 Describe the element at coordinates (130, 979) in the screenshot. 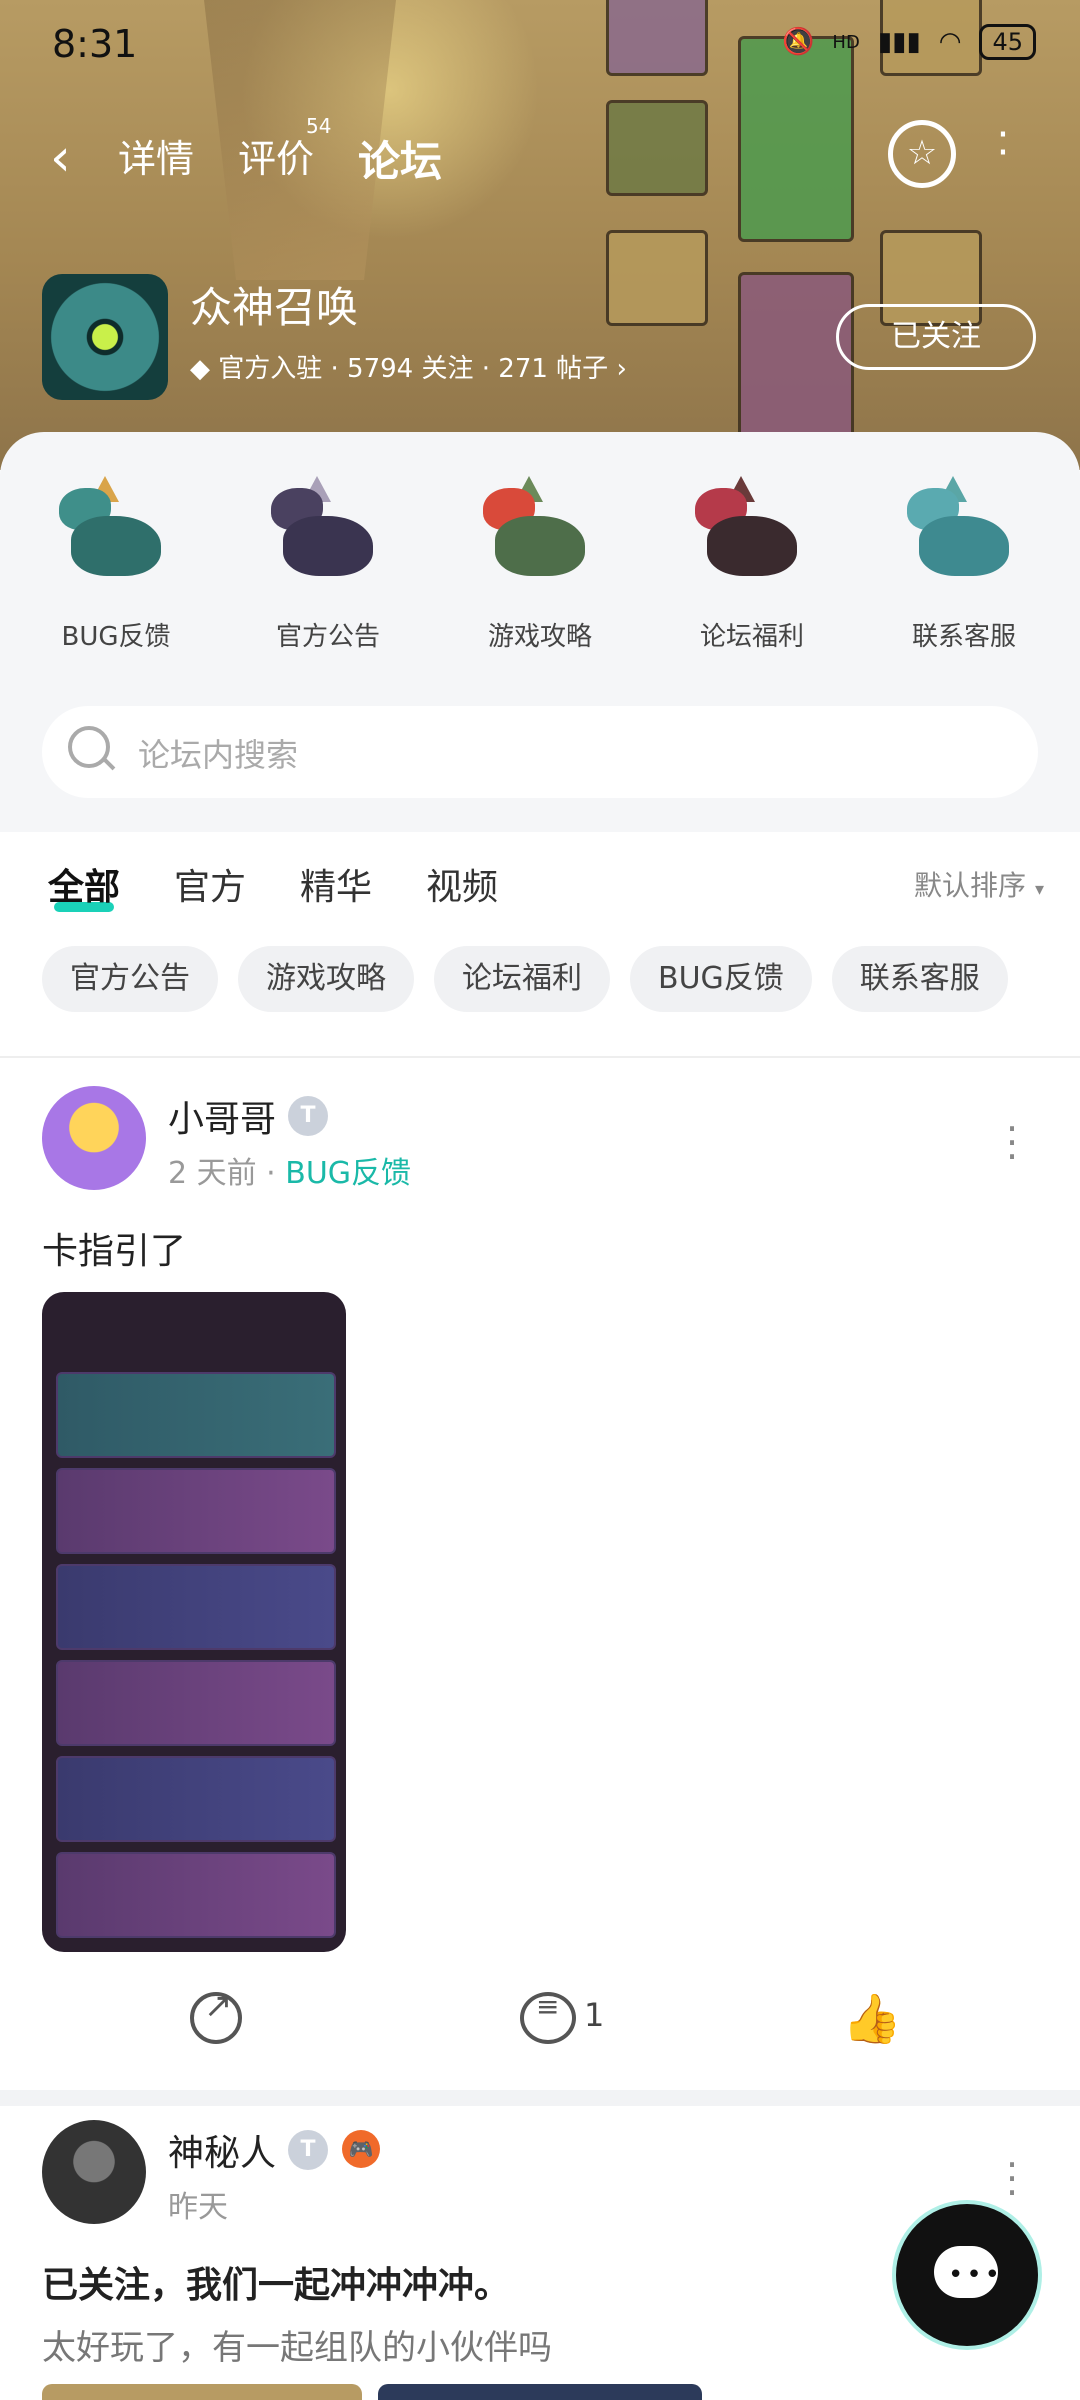

I see `chip-announcements: 官方公告` at that location.